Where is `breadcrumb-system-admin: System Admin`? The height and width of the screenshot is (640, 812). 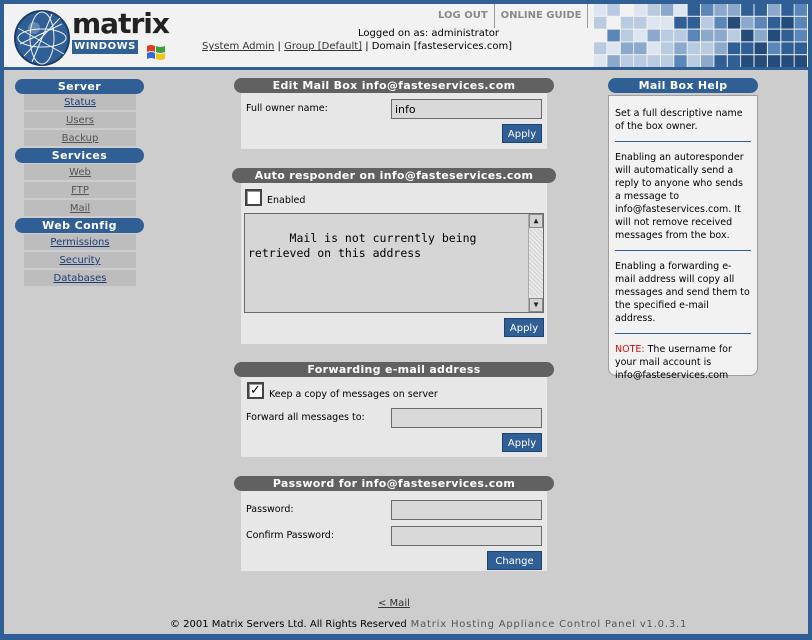
breadcrumb-system-admin: System Admin is located at coordinates (238, 46).